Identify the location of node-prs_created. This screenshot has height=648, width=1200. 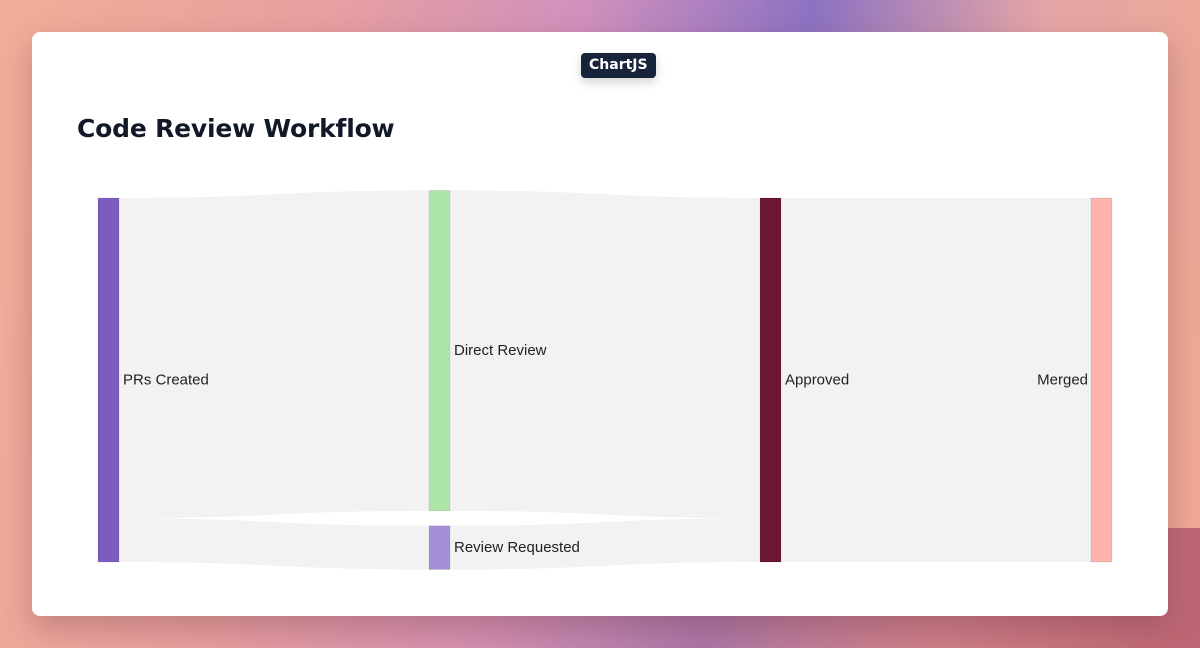
(108, 380).